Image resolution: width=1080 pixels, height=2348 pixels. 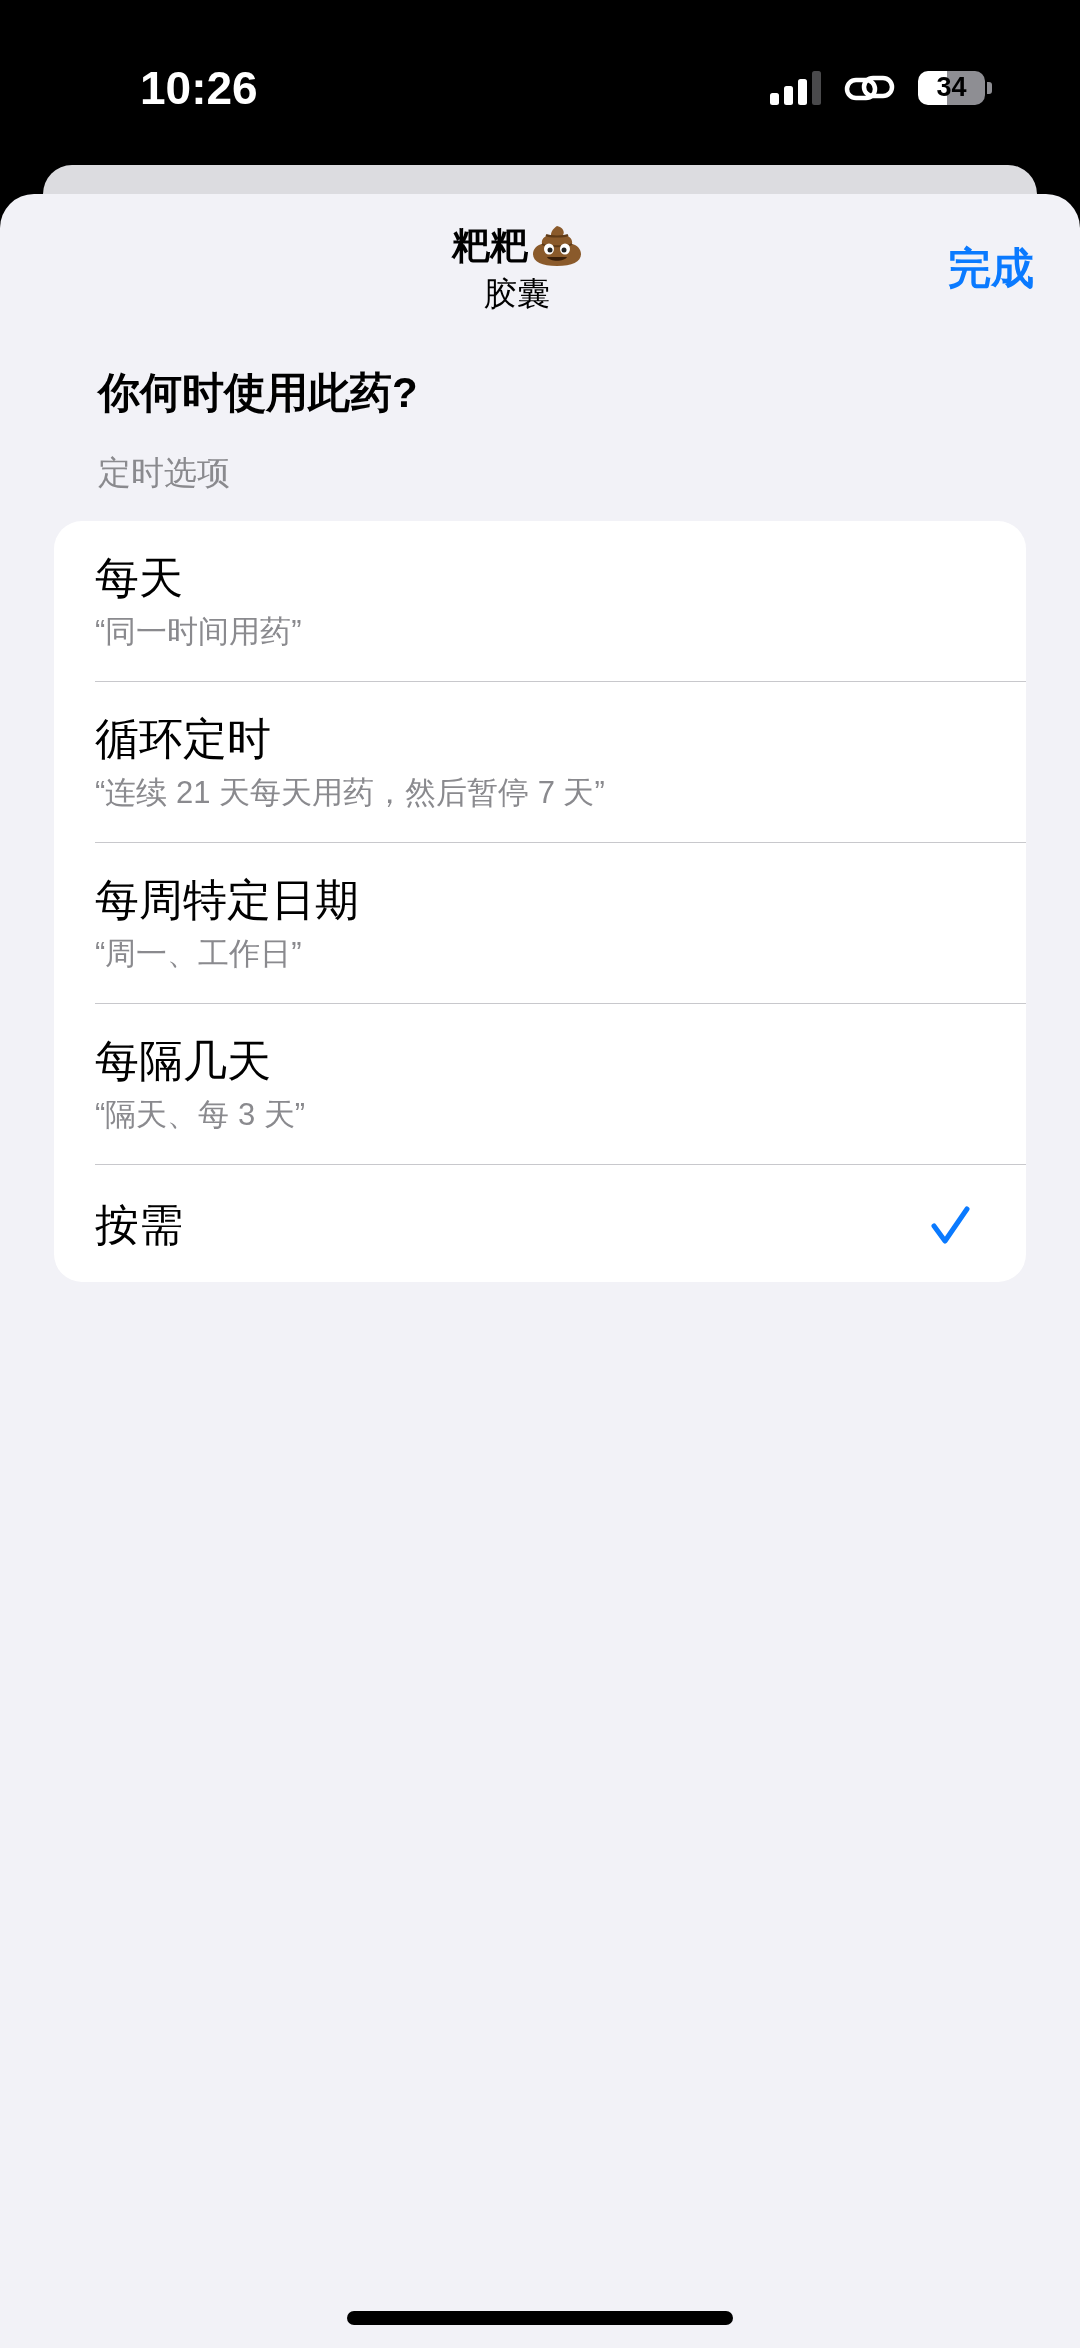 I want to click on sheet-subtitle: 胶囊, so click(x=517, y=294).